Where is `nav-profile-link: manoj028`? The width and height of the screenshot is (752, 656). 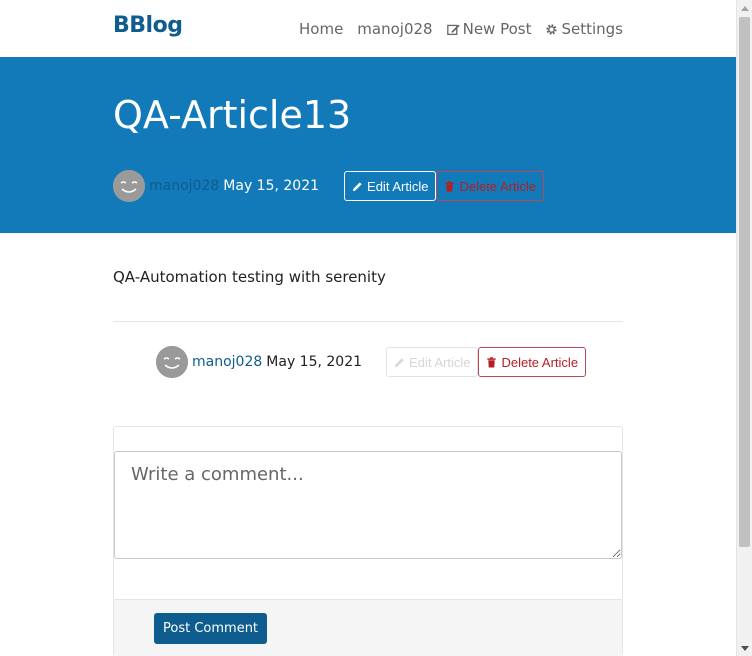
nav-profile-link: manoj028 is located at coordinates (394, 29).